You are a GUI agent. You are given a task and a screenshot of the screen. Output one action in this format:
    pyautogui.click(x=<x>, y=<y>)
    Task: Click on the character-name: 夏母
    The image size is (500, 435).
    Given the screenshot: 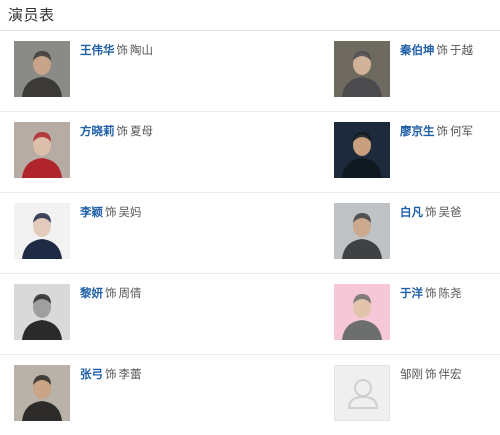 What is the action you would take?
    pyautogui.click(x=141, y=131)
    